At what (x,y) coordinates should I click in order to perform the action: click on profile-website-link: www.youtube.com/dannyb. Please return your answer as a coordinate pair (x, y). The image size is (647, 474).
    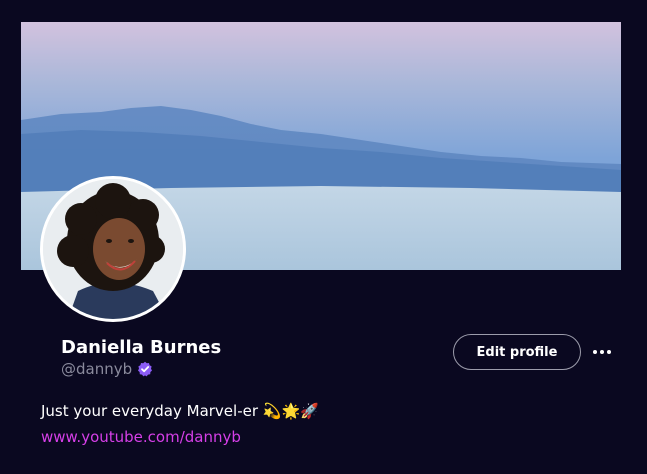
    Looking at the image, I should click on (141, 437).